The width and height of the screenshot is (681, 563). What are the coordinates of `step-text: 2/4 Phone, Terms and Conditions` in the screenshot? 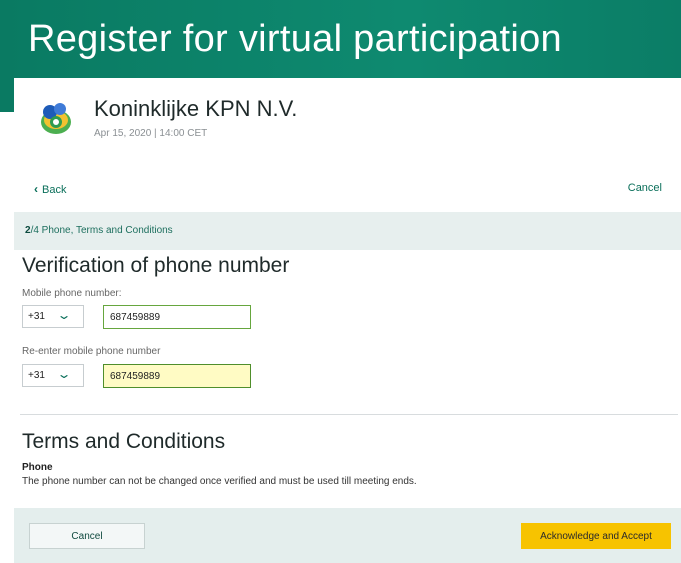 It's located at (99, 230).